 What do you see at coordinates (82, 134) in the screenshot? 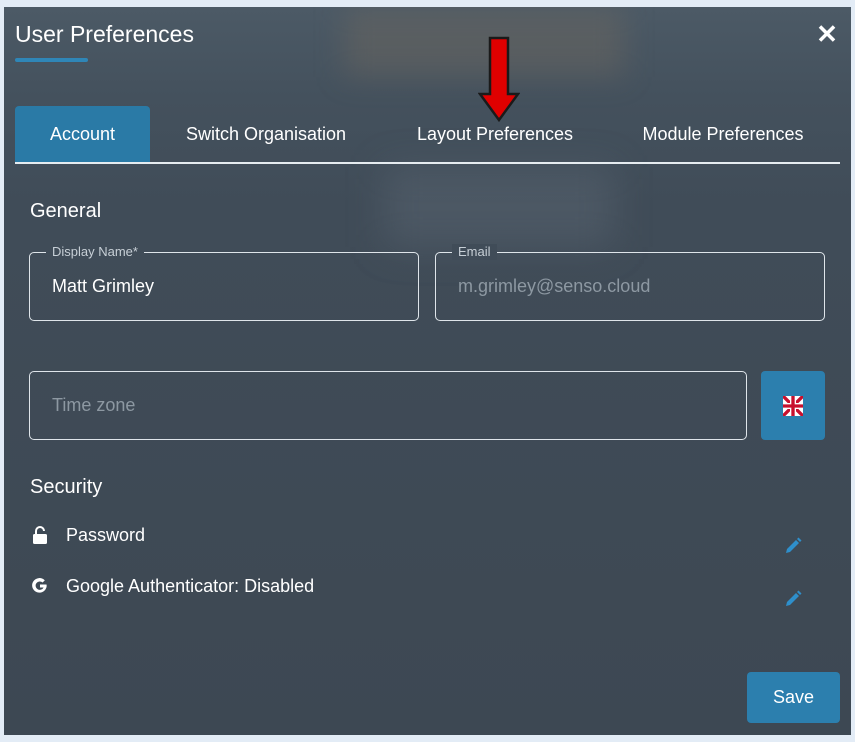
I see `tab-account: Account` at bounding box center [82, 134].